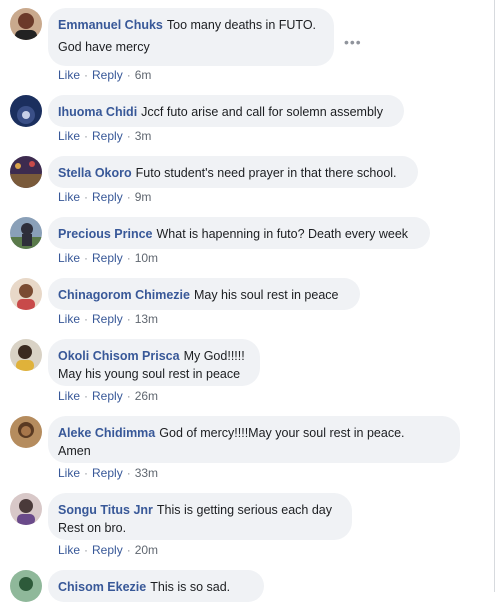 This screenshot has width=495, height=602. I want to click on comment-text: This is getting serious each day, so click(244, 510).